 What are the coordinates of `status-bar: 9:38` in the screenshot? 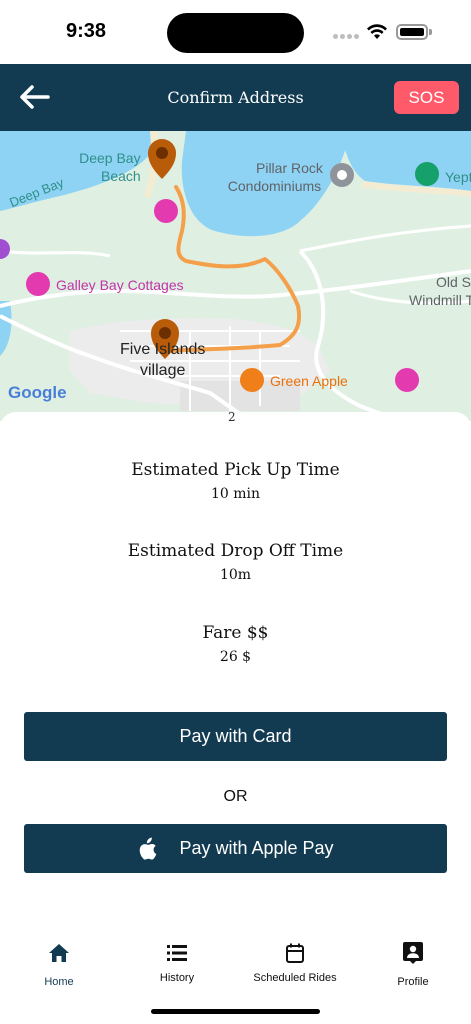 It's located at (235, 32).